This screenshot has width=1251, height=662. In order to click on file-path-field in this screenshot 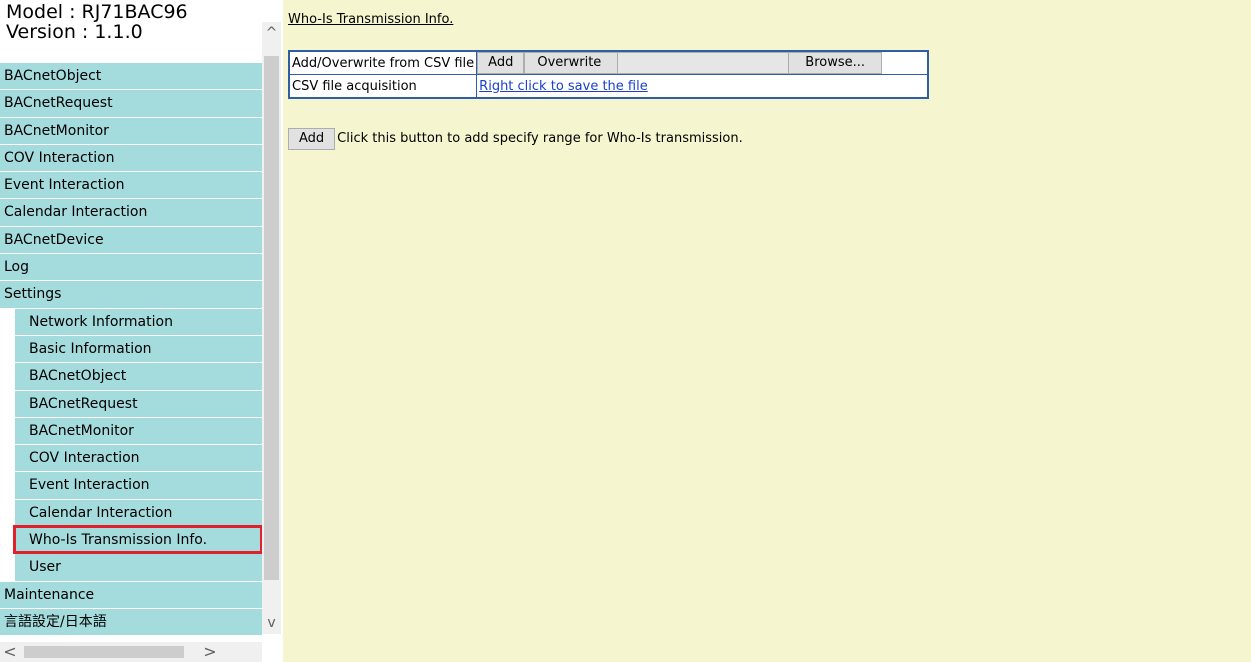, I will do `click(703, 63)`.